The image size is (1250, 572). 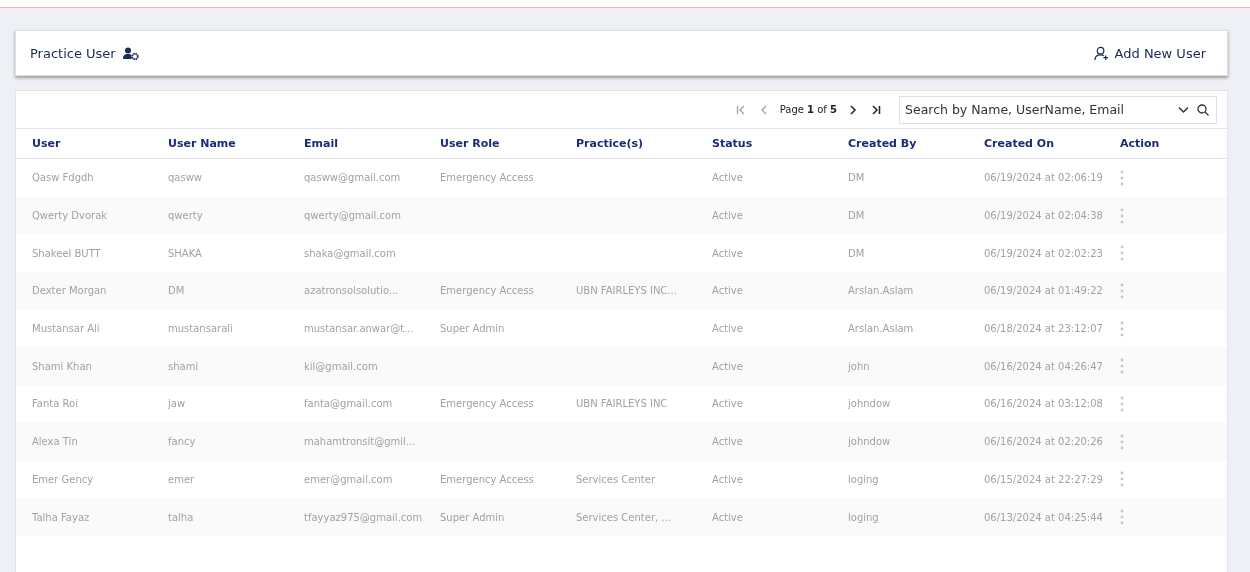 I want to click on table-cell-text: qwerty, so click(x=186, y=216).